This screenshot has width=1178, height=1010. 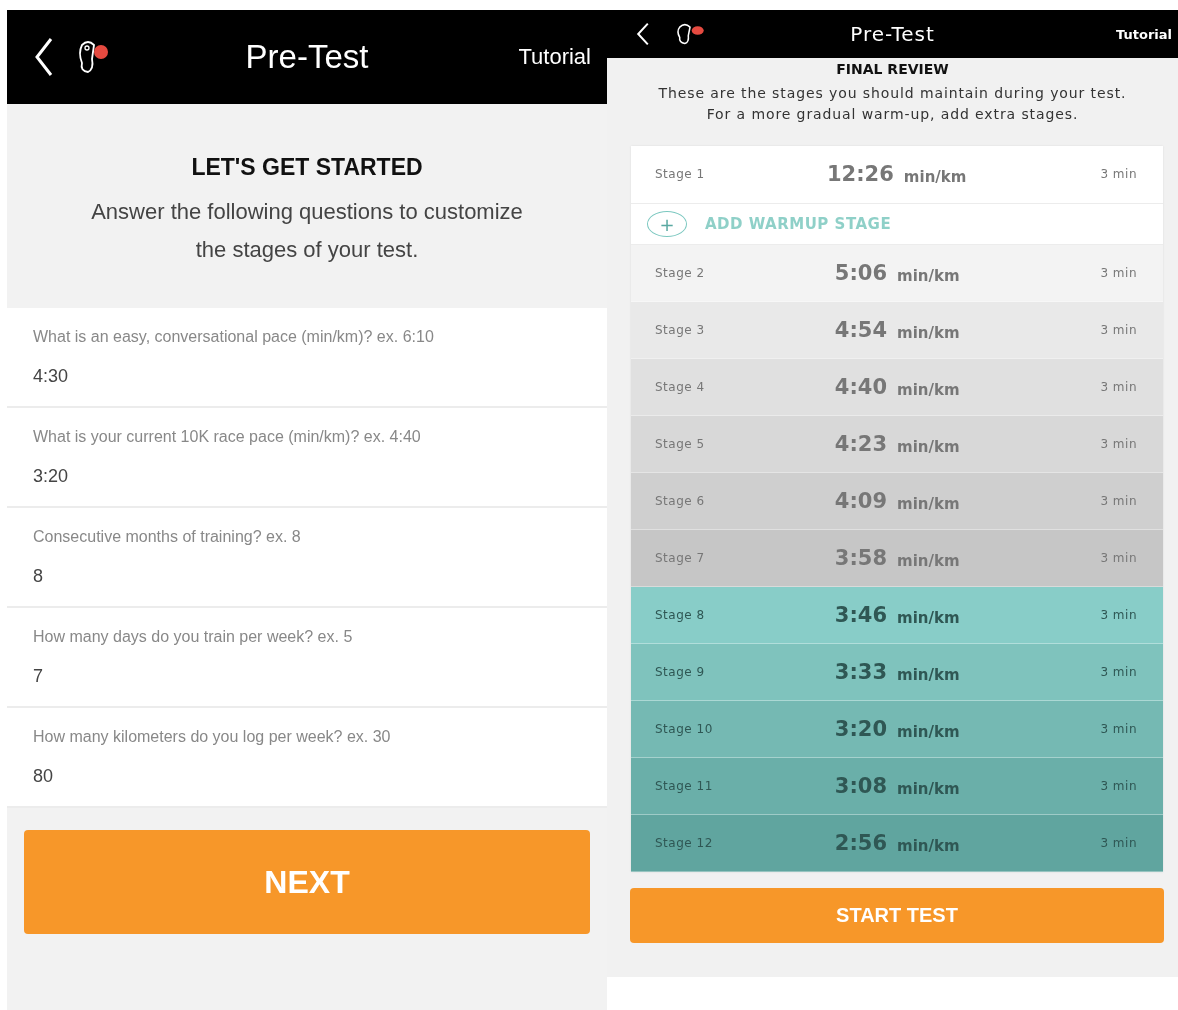 What do you see at coordinates (684, 729) in the screenshot?
I see `stage-name: Stage 10` at bounding box center [684, 729].